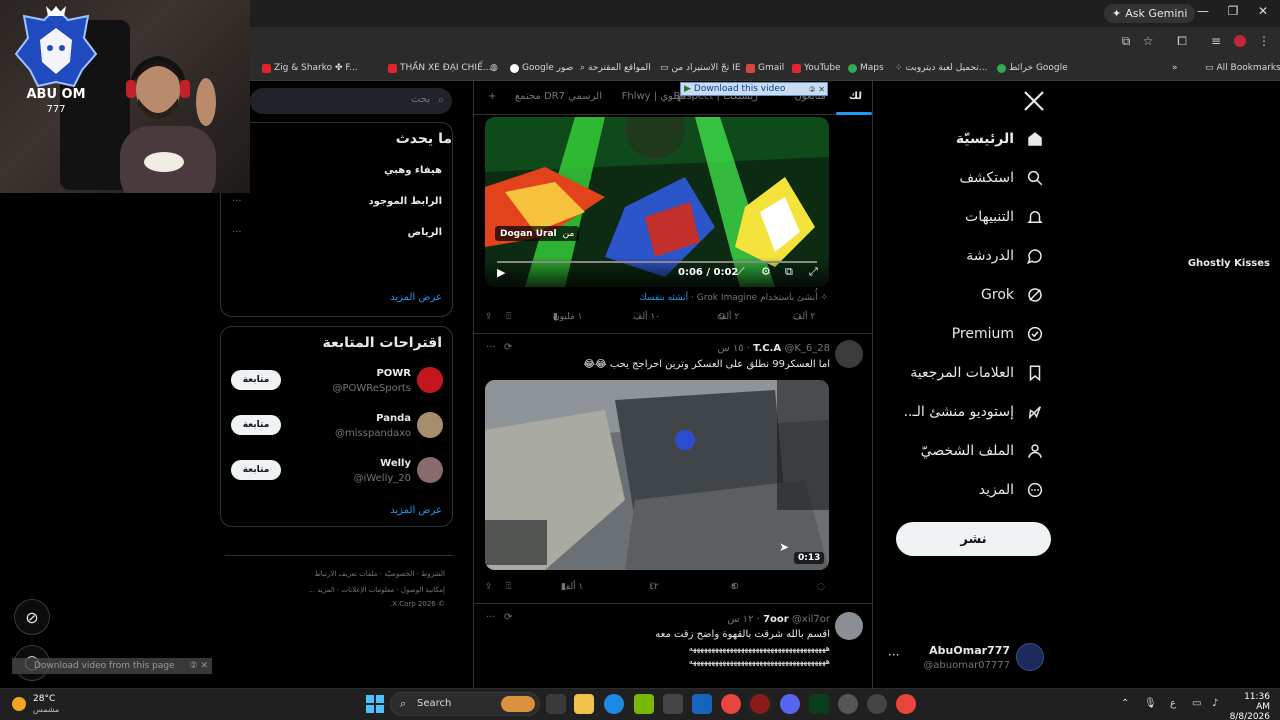 This screenshot has height=720, width=1280. I want to click on maximize-button: ❐, so click(1233, 11).